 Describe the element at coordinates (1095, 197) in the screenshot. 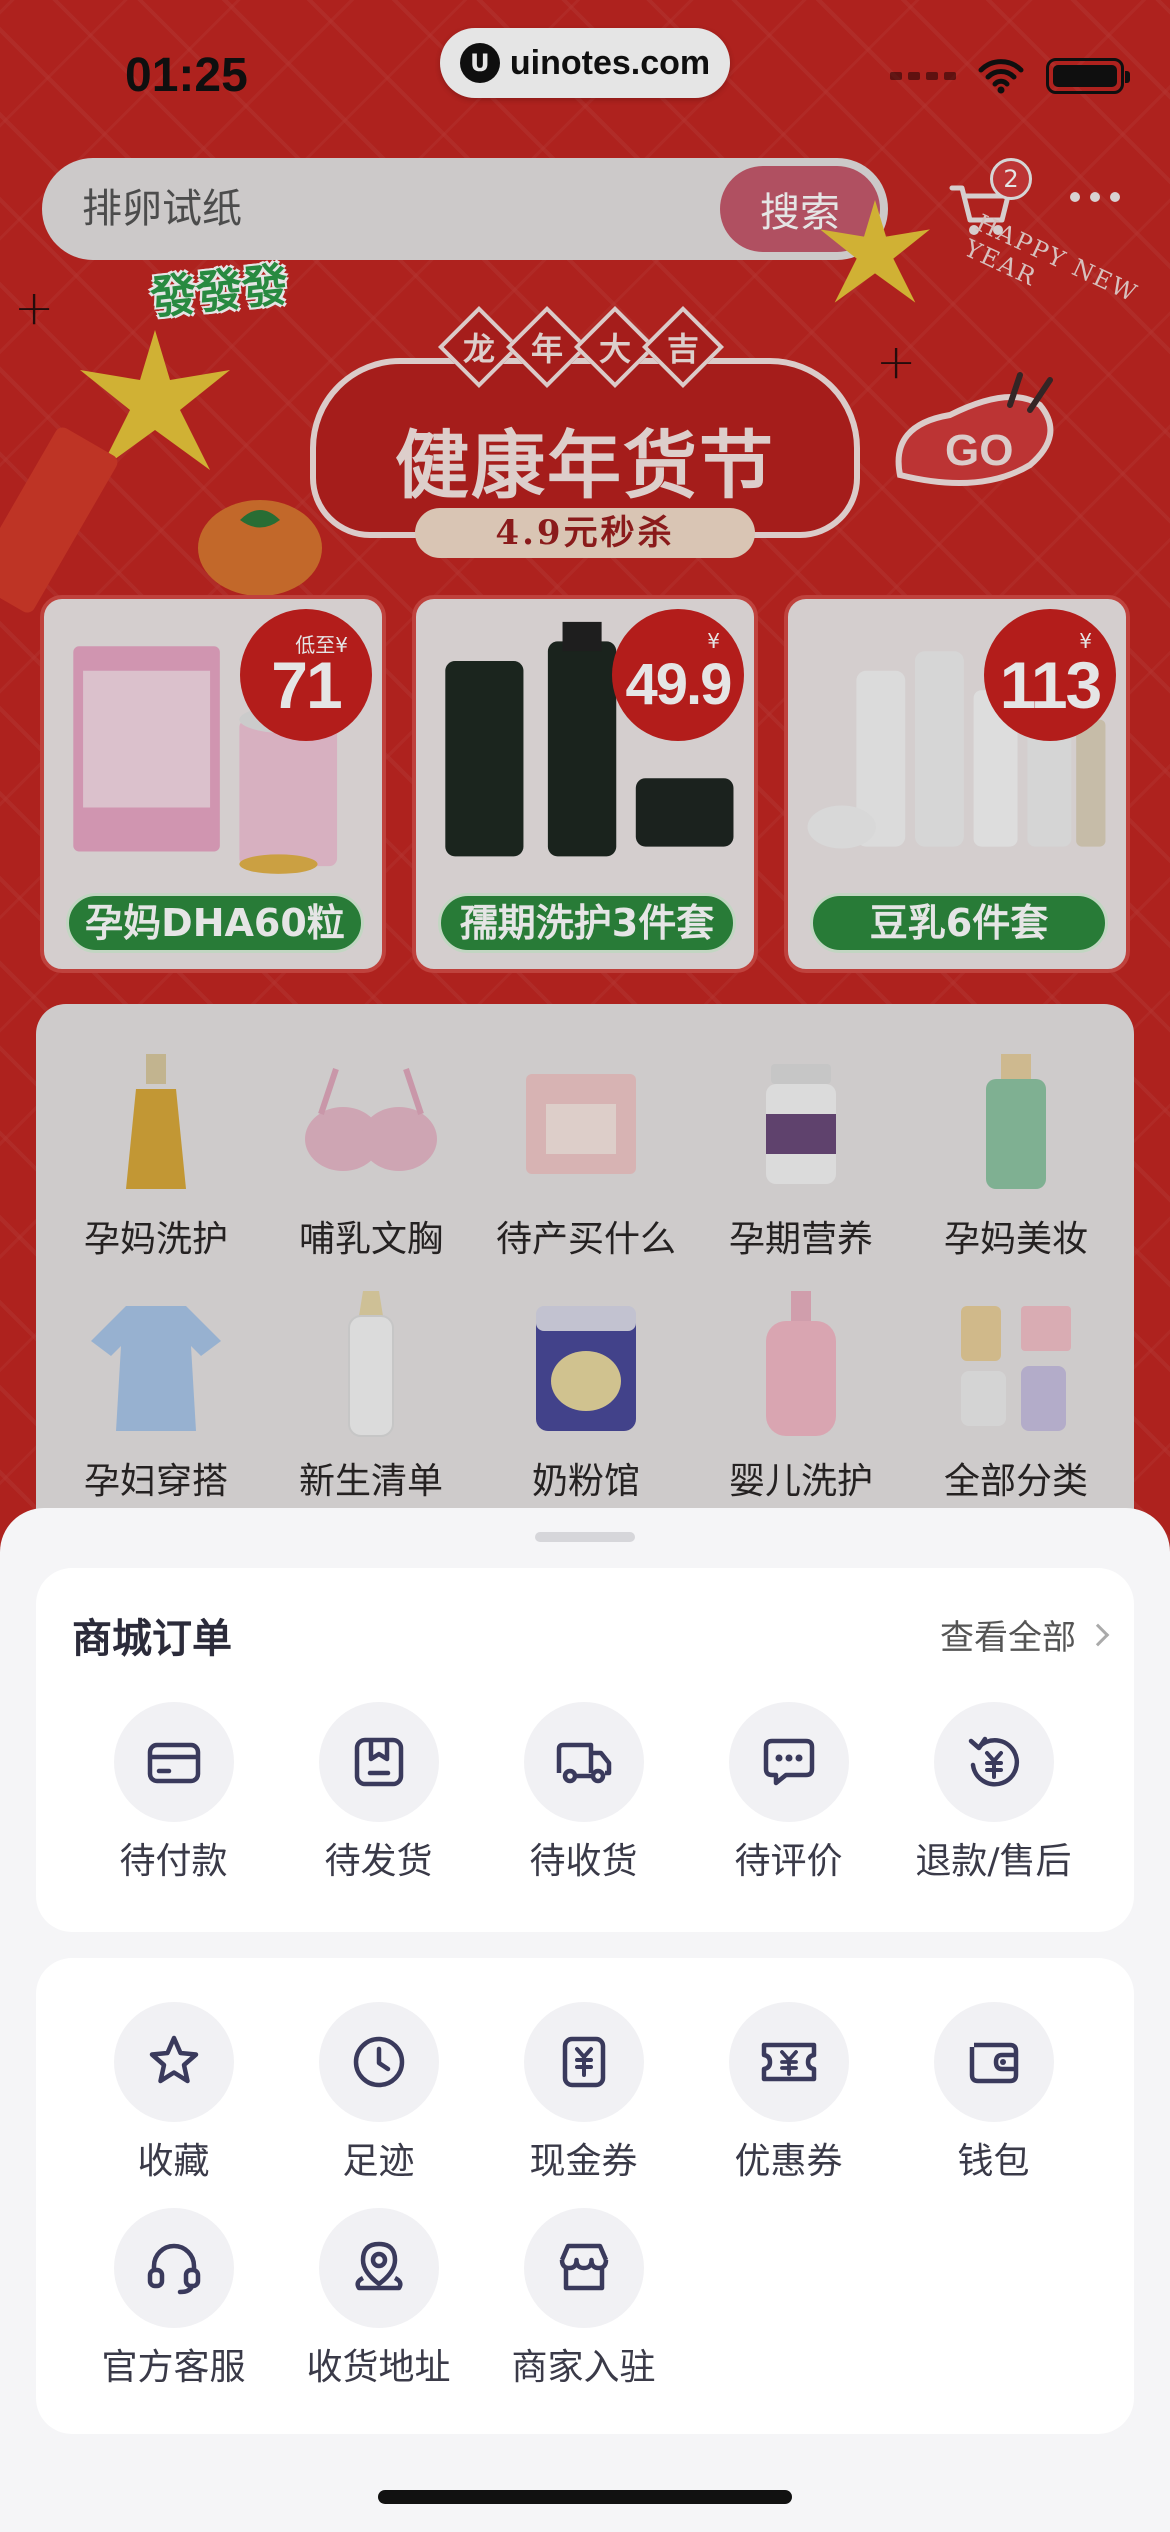

I see `more-options-icon` at that location.